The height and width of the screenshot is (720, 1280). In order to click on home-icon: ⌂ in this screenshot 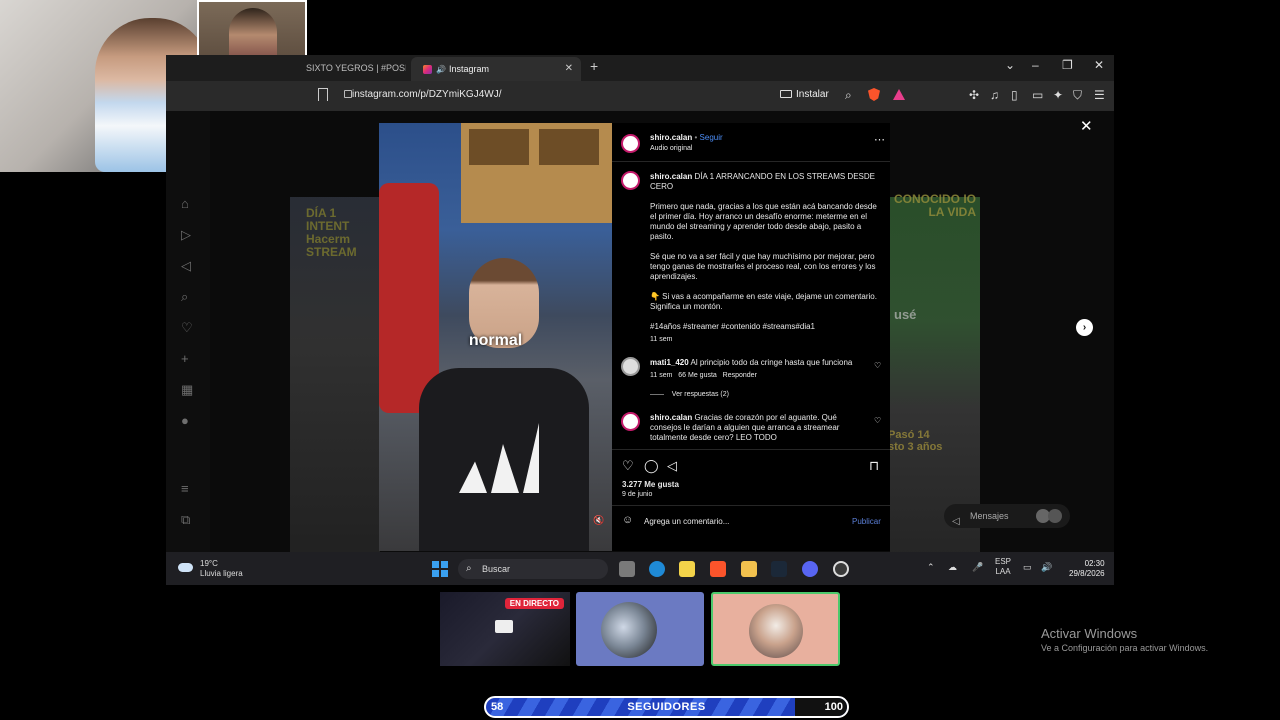, I will do `click(185, 203)`.